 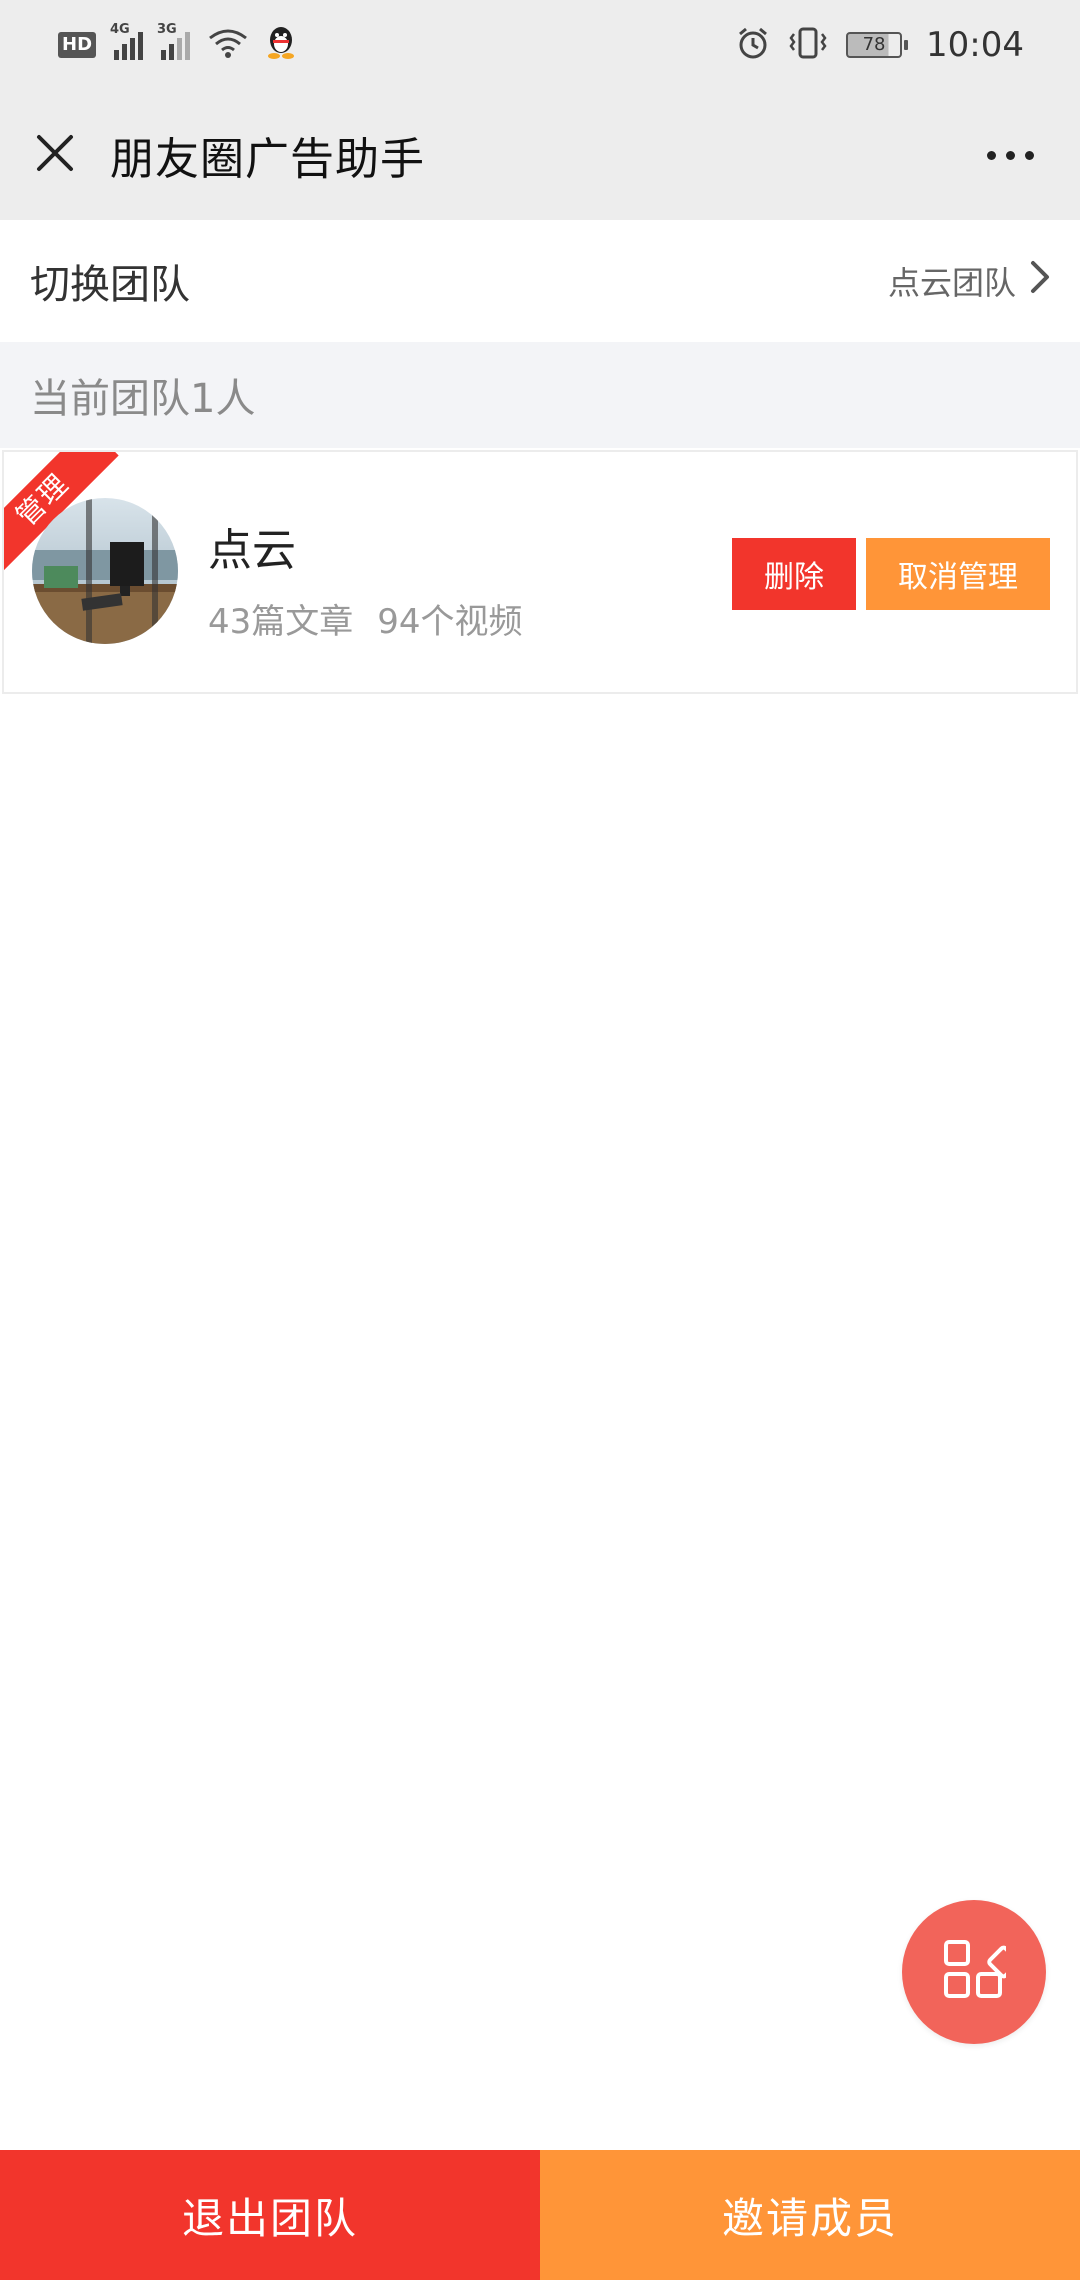 What do you see at coordinates (105, 571) in the screenshot?
I see `avatar` at bounding box center [105, 571].